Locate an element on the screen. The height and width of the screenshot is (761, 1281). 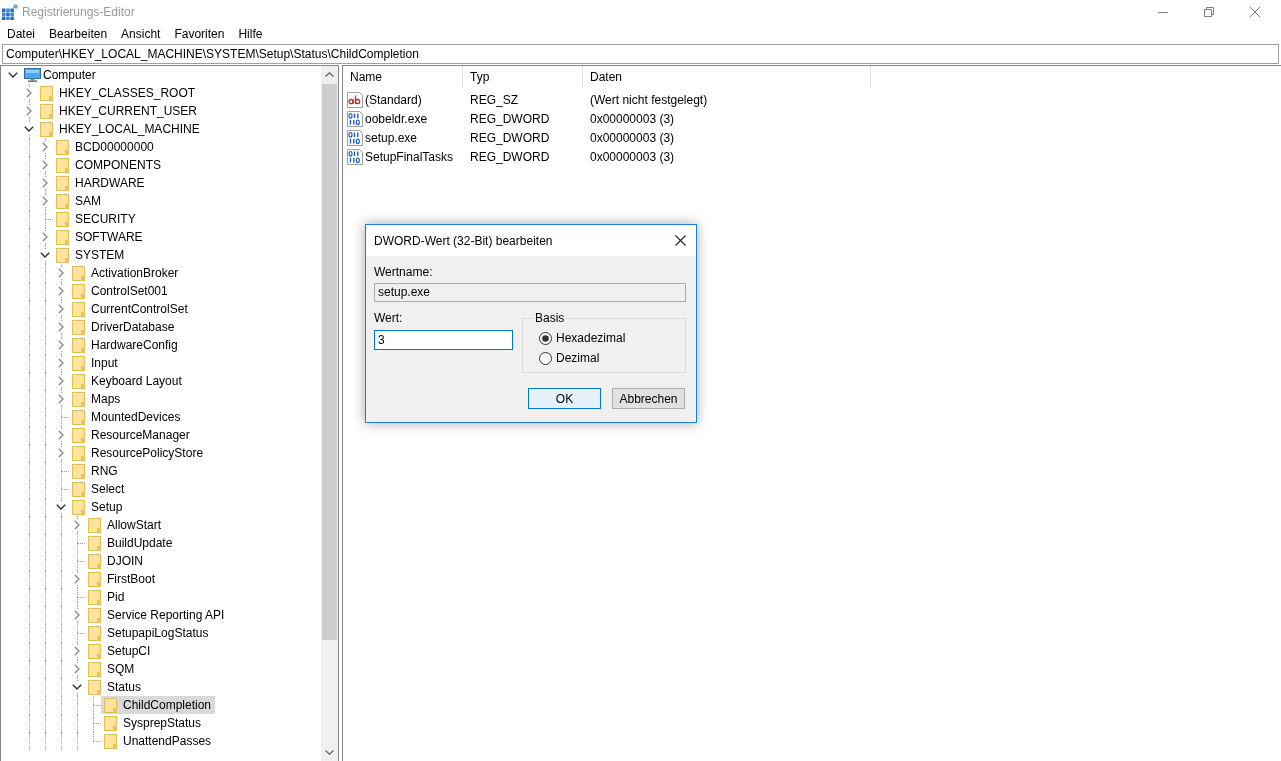
tree-item: Pid is located at coordinates (107, 597).